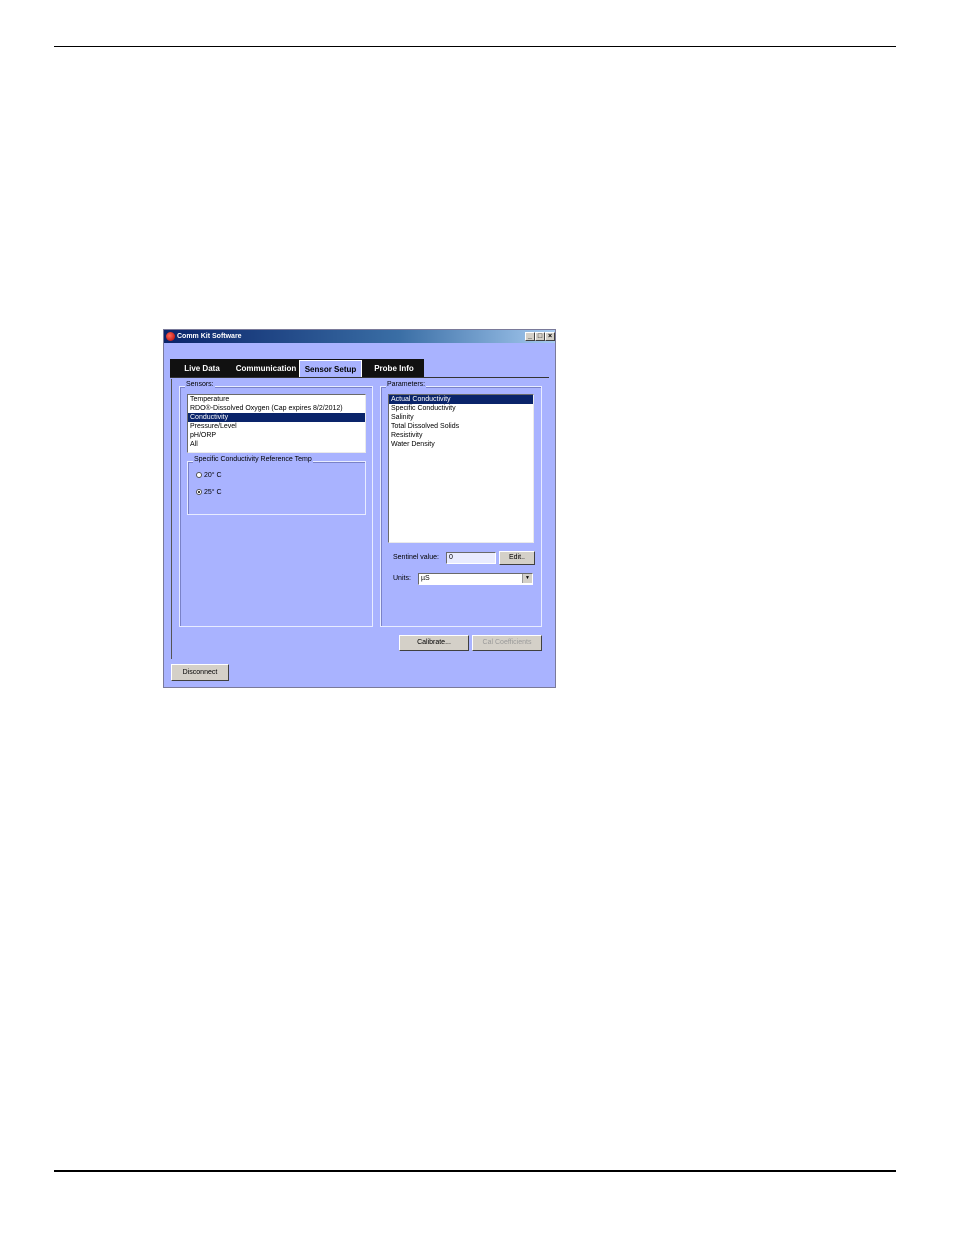 The height and width of the screenshot is (1235, 954). What do you see at coordinates (394, 368) in the screenshot?
I see `tab-probe-info: Probe Info` at bounding box center [394, 368].